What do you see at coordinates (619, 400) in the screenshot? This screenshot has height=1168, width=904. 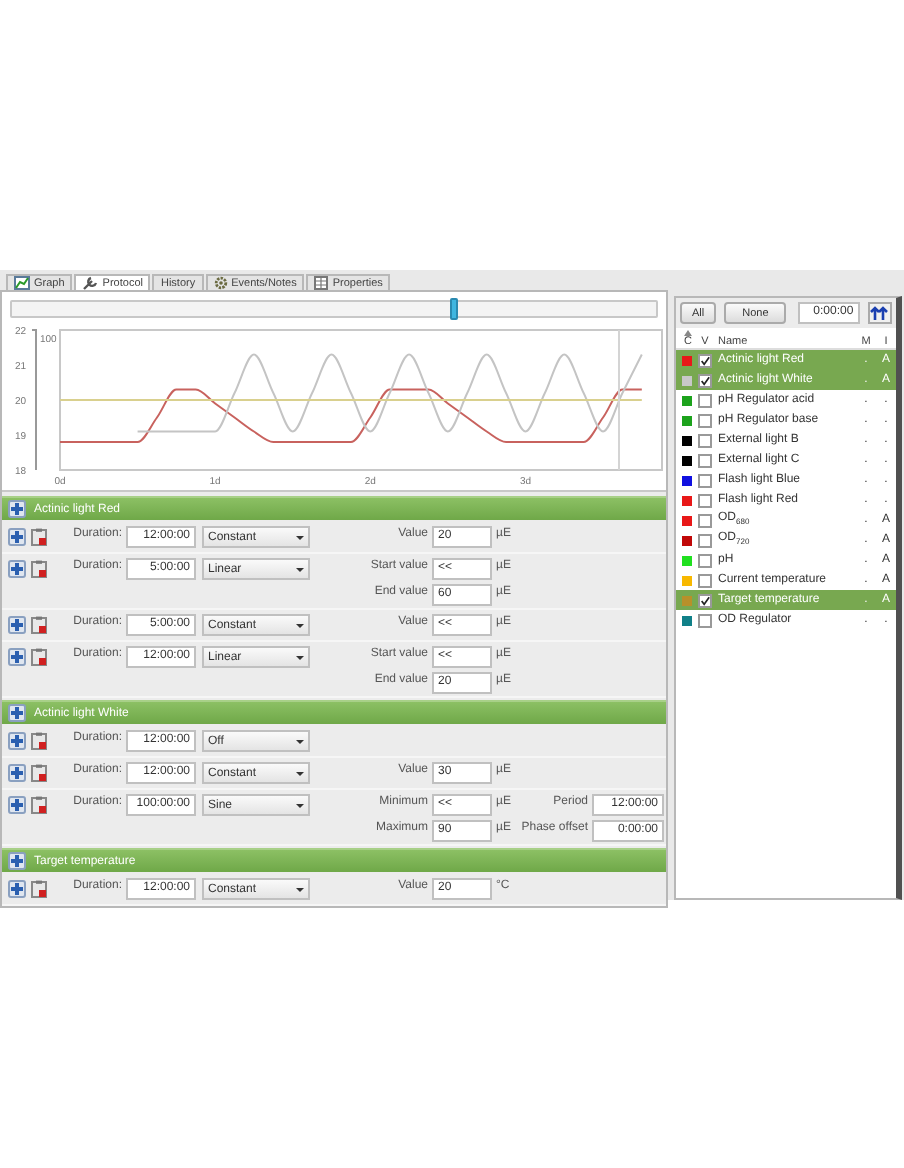 I see `cursor-line` at bounding box center [619, 400].